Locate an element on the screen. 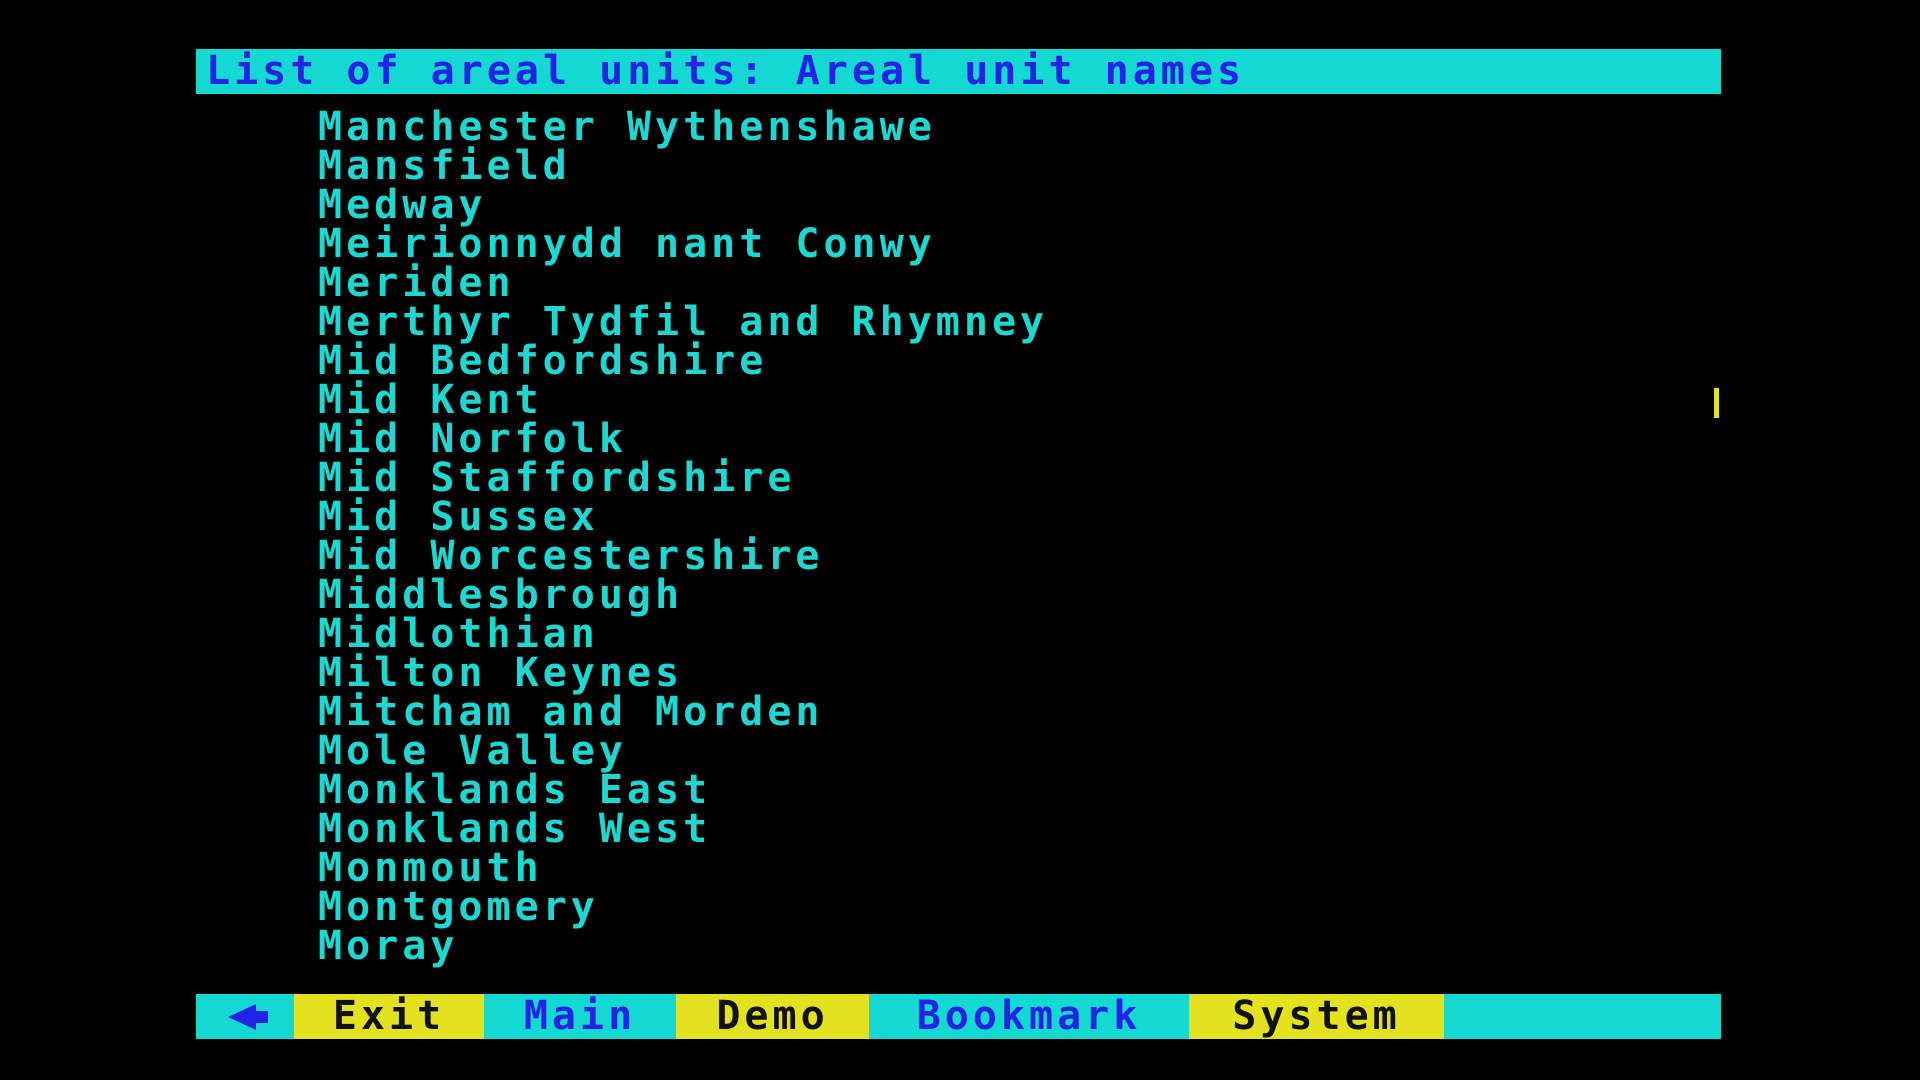 The height and width of the screenshot is (1080, 1920). cursor-marker is located at coordinates (1716, 403).